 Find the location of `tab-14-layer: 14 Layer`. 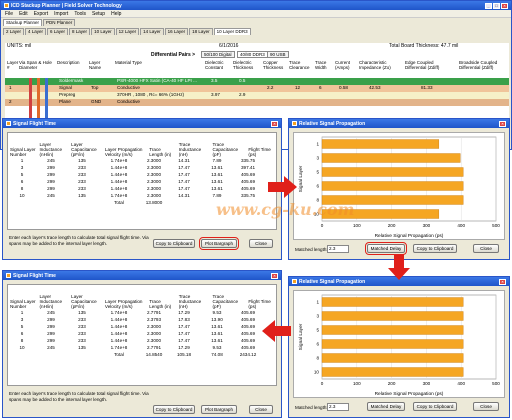

tab-14-layer: 14 Layer is located at coordinates (152, 31).